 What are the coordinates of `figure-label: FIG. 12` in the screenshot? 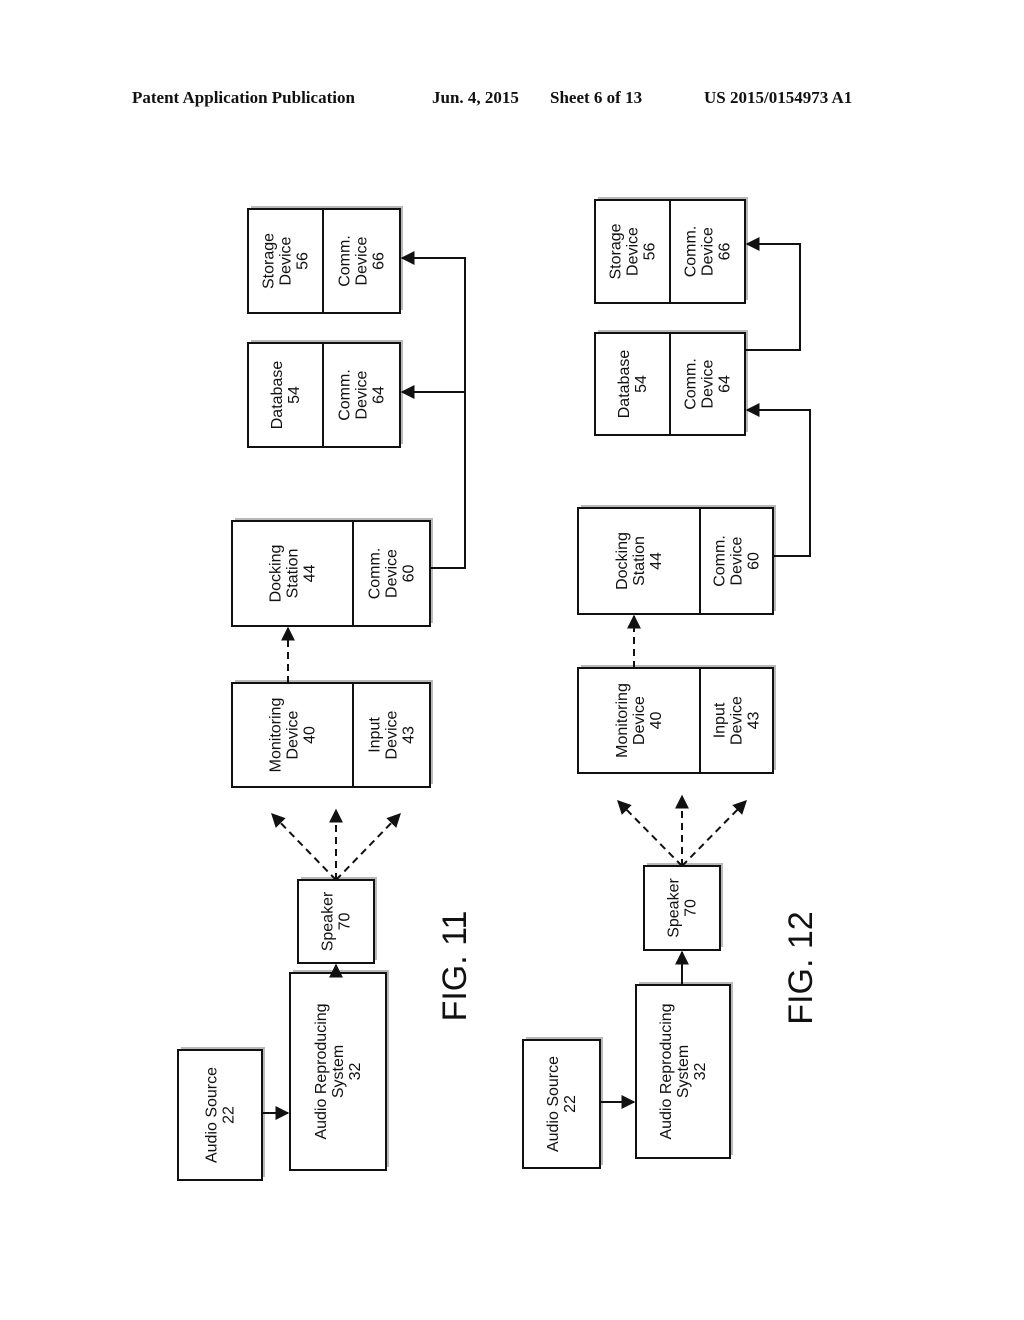 It's located at (801, 967).